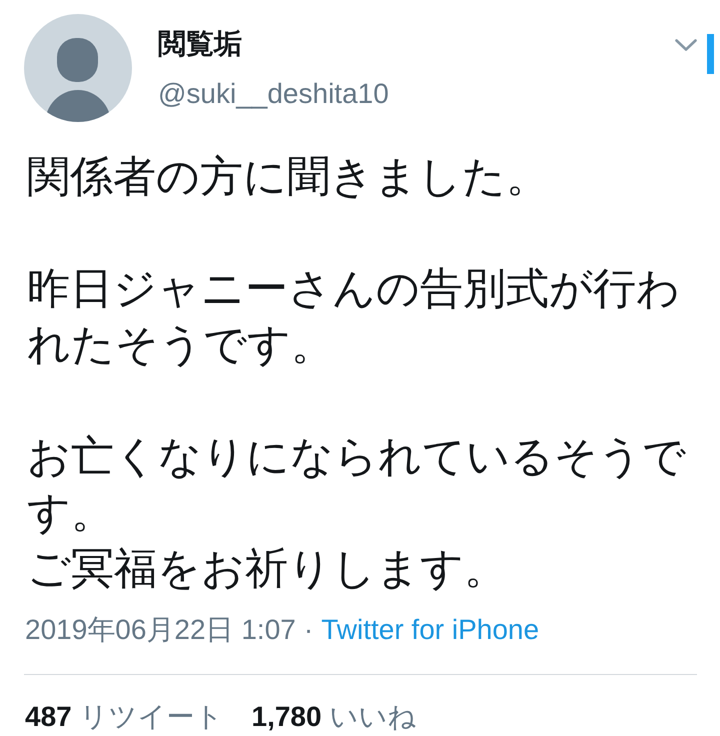 This screenshot has width=720, height=736. Describe the element at coordinates (78, 68) in the screenshot. I see `avatar-icon` at that location.